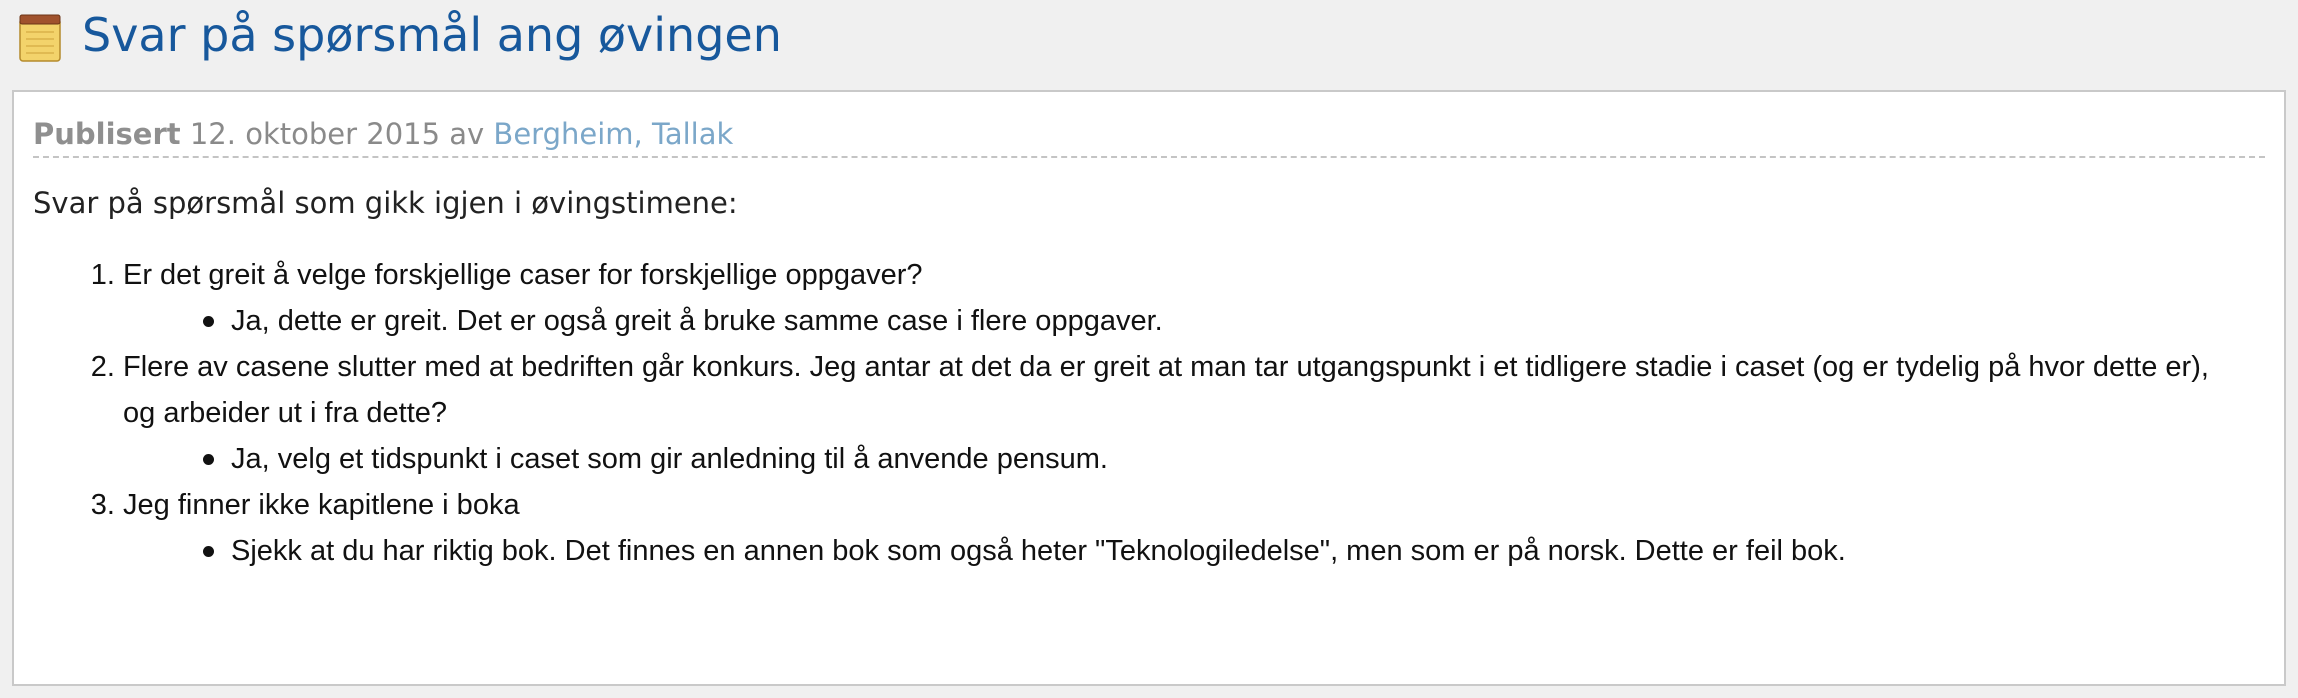  Describe the element at coordinates (107, 134) in the screenshot. I see `published-label: Publisert` at that location.